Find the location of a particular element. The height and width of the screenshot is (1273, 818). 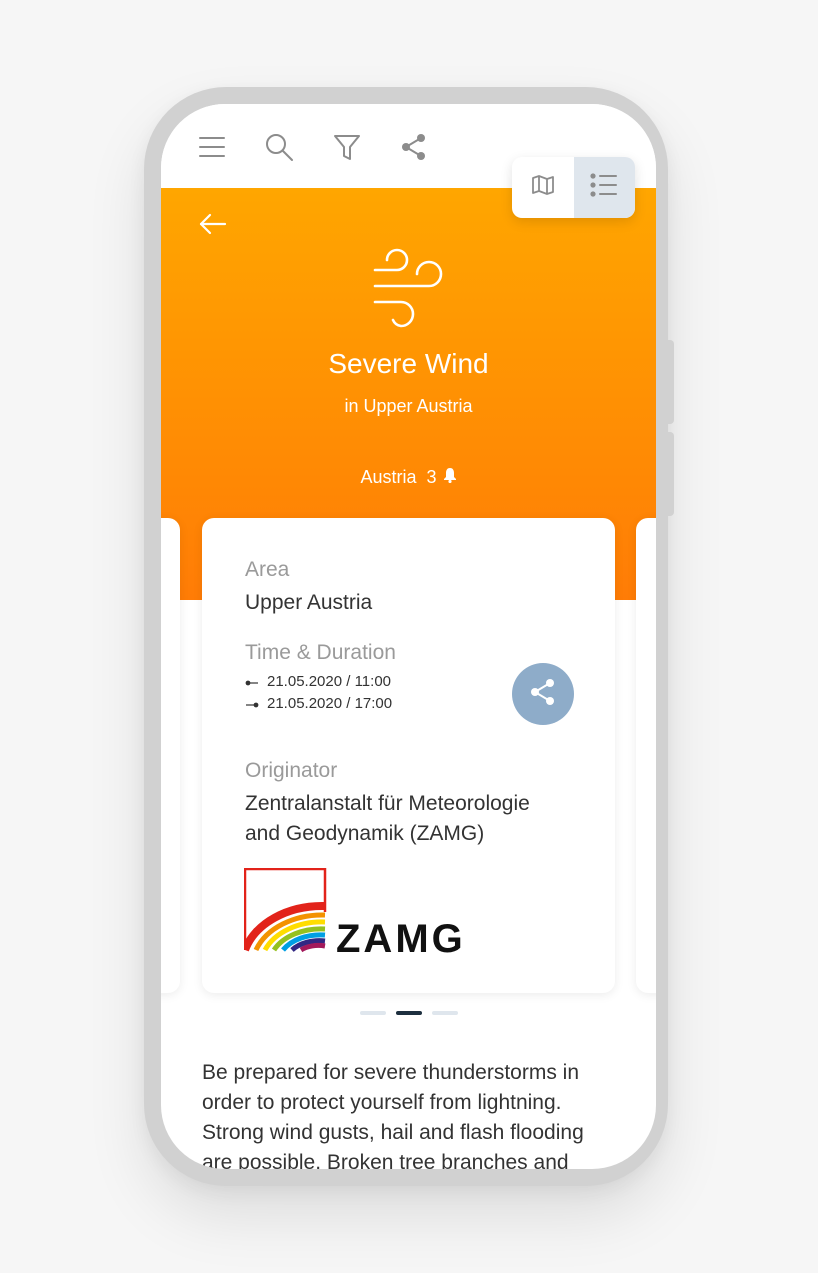

volume-up-button is located at coordinates (670, 382).